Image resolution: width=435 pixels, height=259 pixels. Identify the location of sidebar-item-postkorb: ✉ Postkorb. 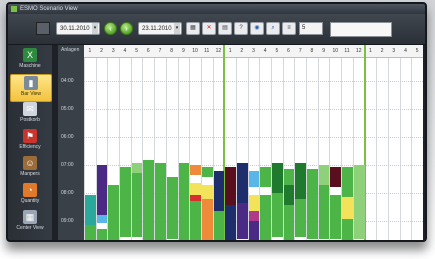
(30, 114).